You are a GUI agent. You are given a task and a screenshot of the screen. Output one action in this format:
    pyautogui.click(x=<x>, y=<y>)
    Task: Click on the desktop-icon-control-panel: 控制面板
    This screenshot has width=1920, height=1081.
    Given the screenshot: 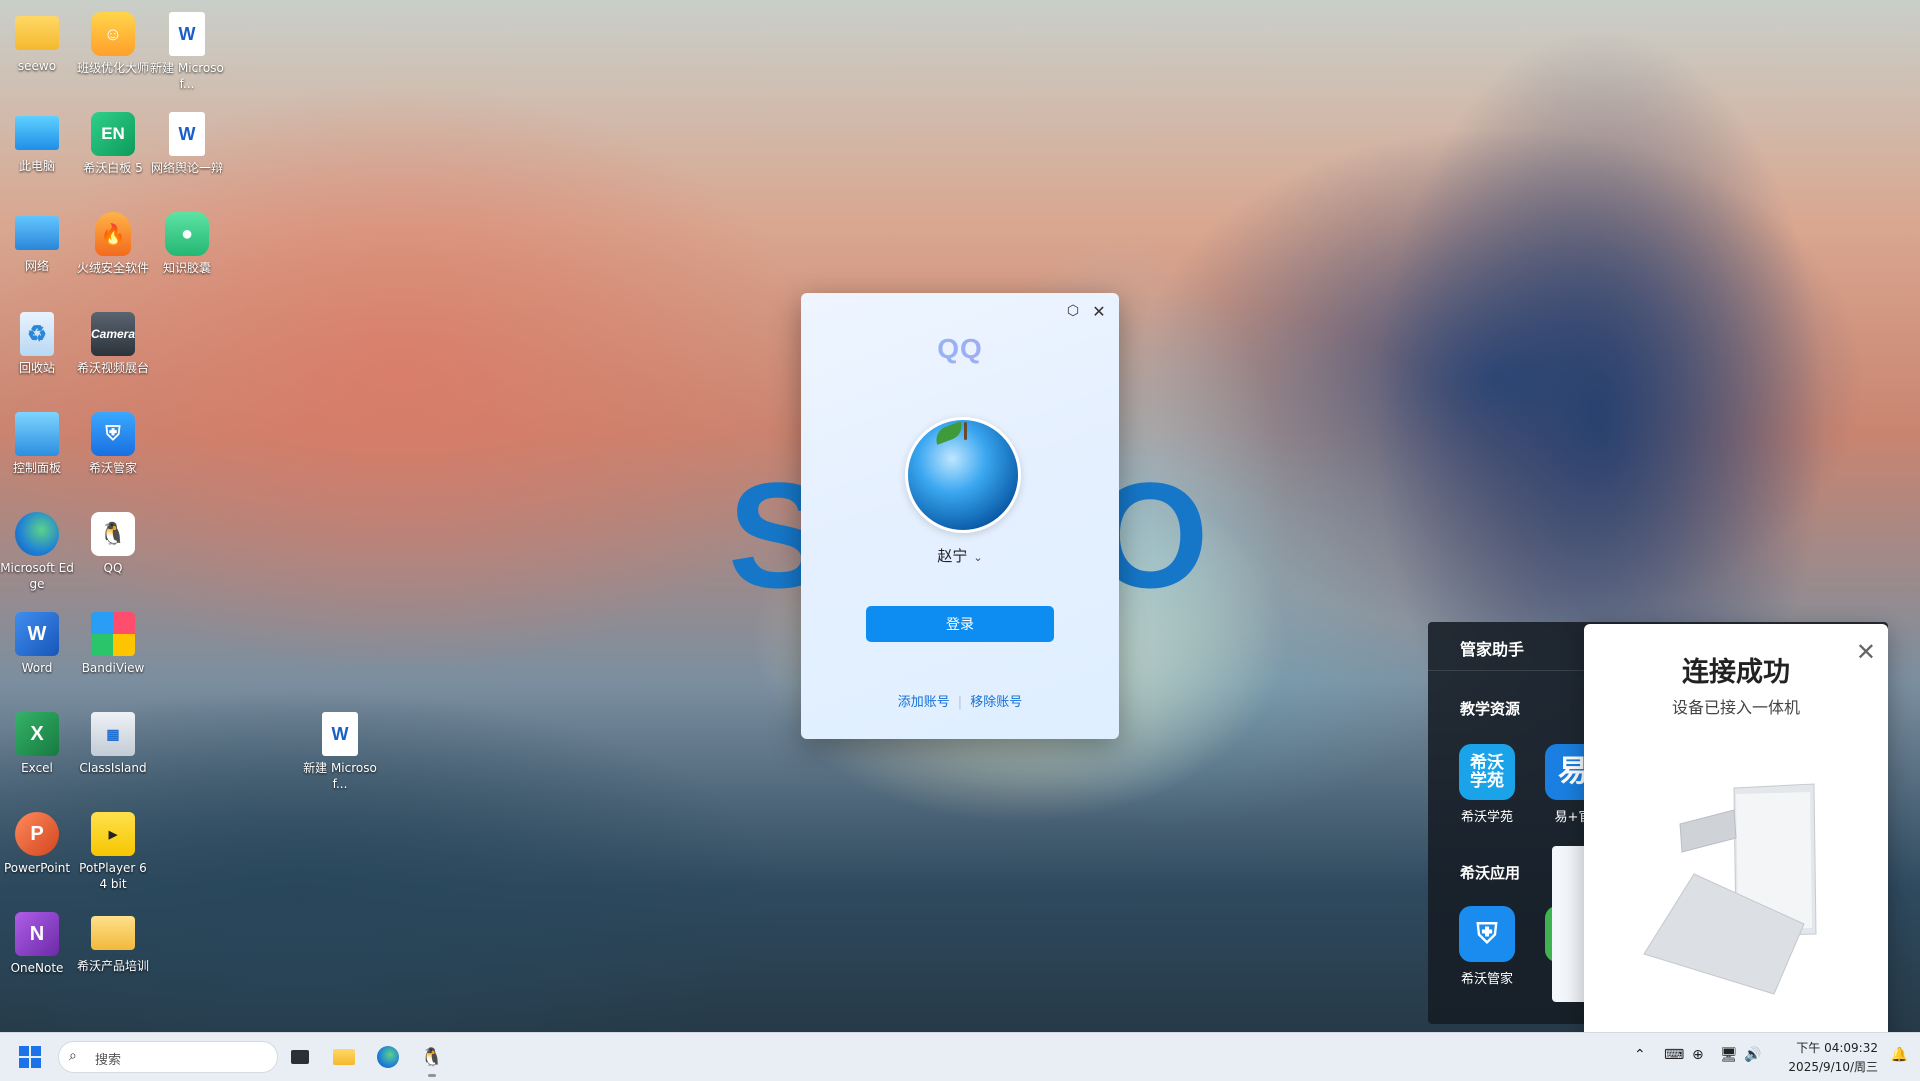 What is the action you would take?
    pyautogui.click(x=37, y=441)
    